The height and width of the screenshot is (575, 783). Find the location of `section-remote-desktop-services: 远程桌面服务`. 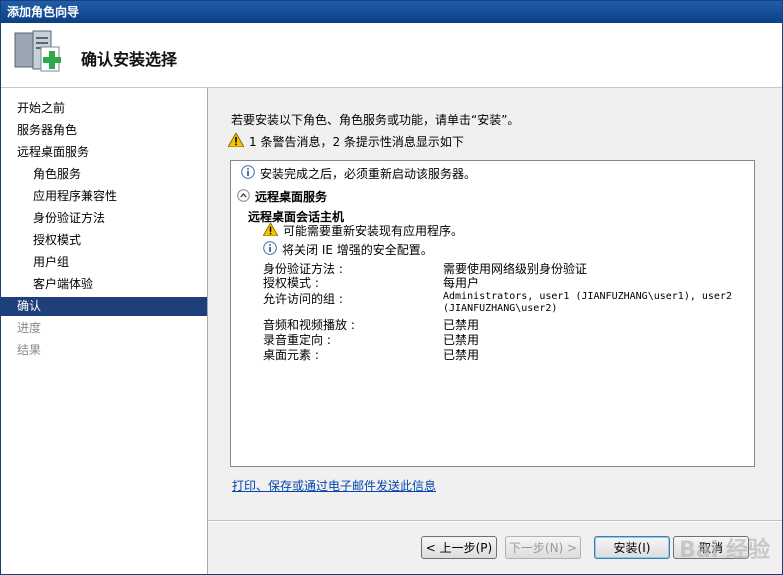

section-remote-desktop-services: 远程桌面服务 is located at coordinates (282, 196).